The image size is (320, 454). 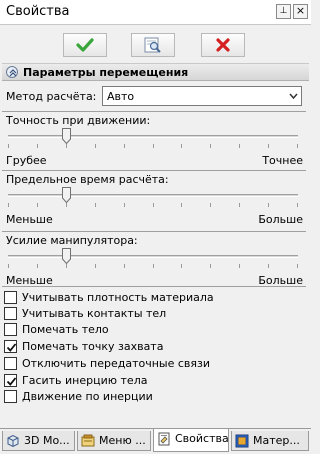 I want to click on preview-icon, so click(x=152, y=45).